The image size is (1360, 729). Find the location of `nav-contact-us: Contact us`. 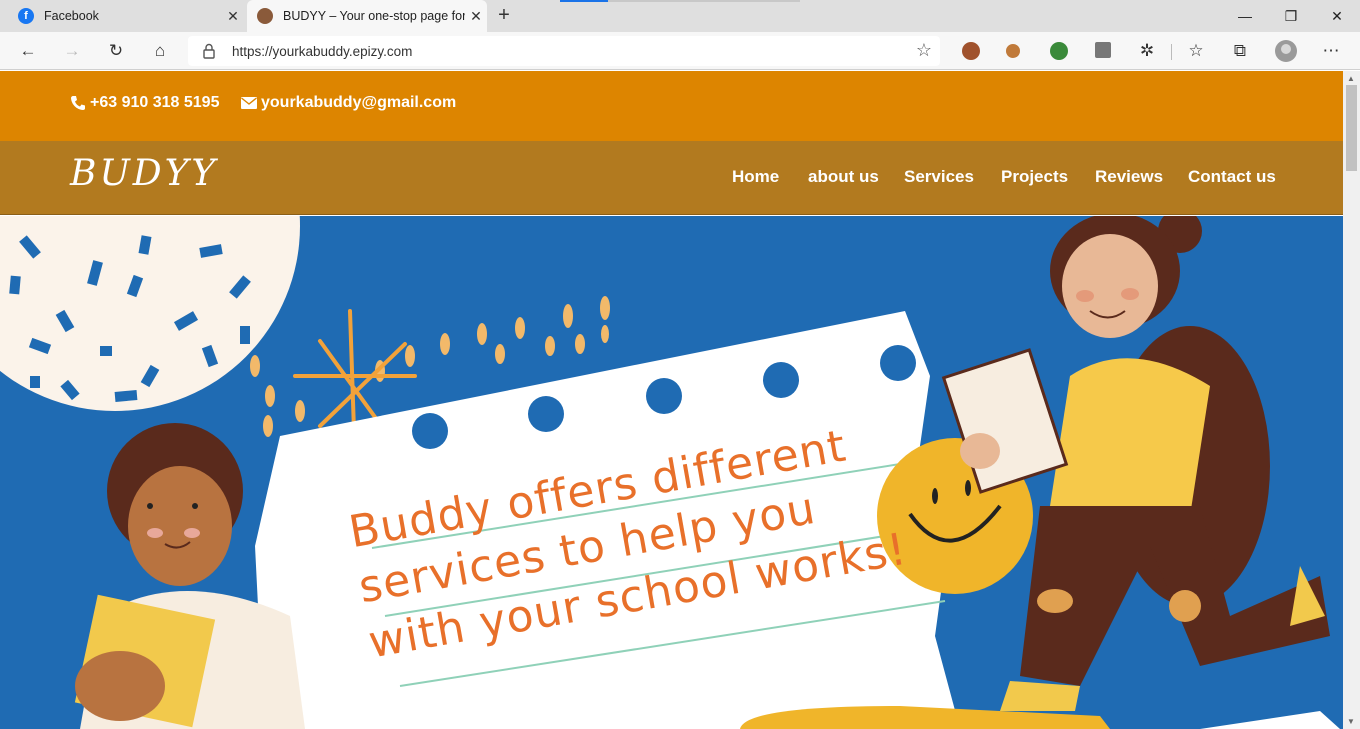

nav-contact-us: Contact us is located at coordinates (1232, 177).